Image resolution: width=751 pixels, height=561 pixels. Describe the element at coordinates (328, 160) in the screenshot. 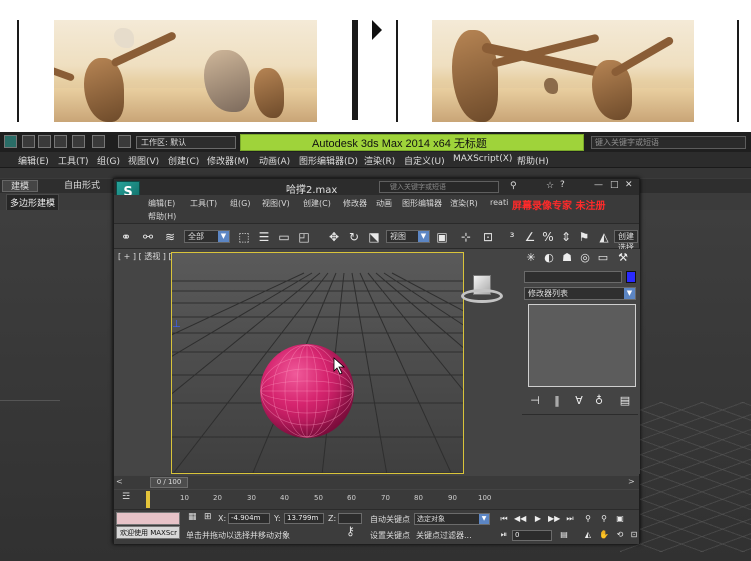

I see `menu-graph-editors: 图形编辑器(D)` at that location.